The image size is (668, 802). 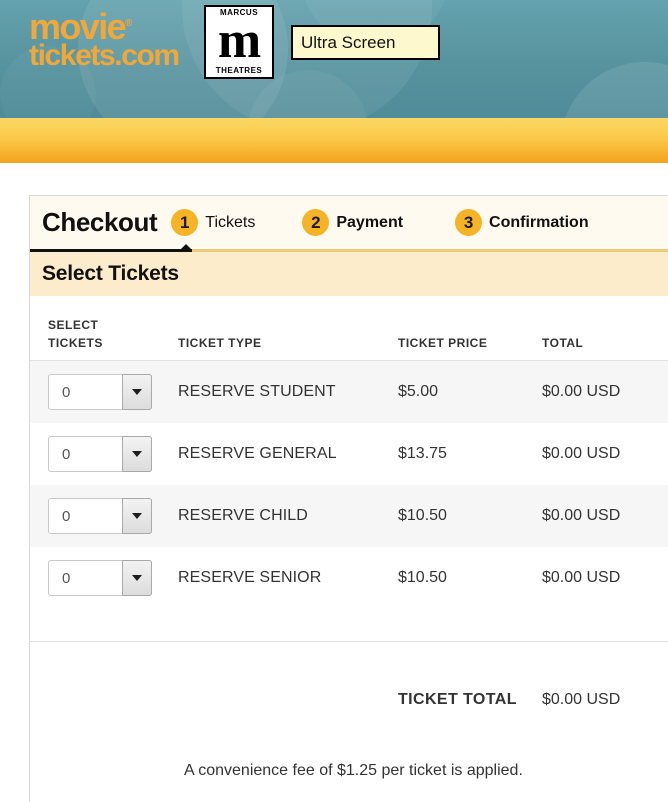 What do you see at coordinates (603, 328) in the screenshot?
I see `column-header-total: TOTAL` at bounding box center [603, 328].